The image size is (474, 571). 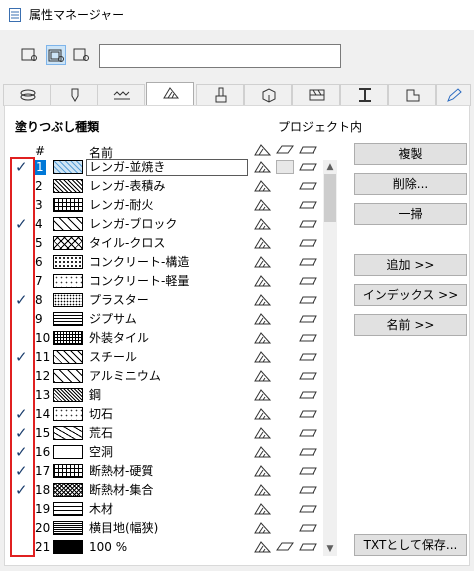 What do you see at coordinates (168, 300) in the screenshot?
I see `list-item: ✓ 8 プラスター` at bounding box center [168, 300].